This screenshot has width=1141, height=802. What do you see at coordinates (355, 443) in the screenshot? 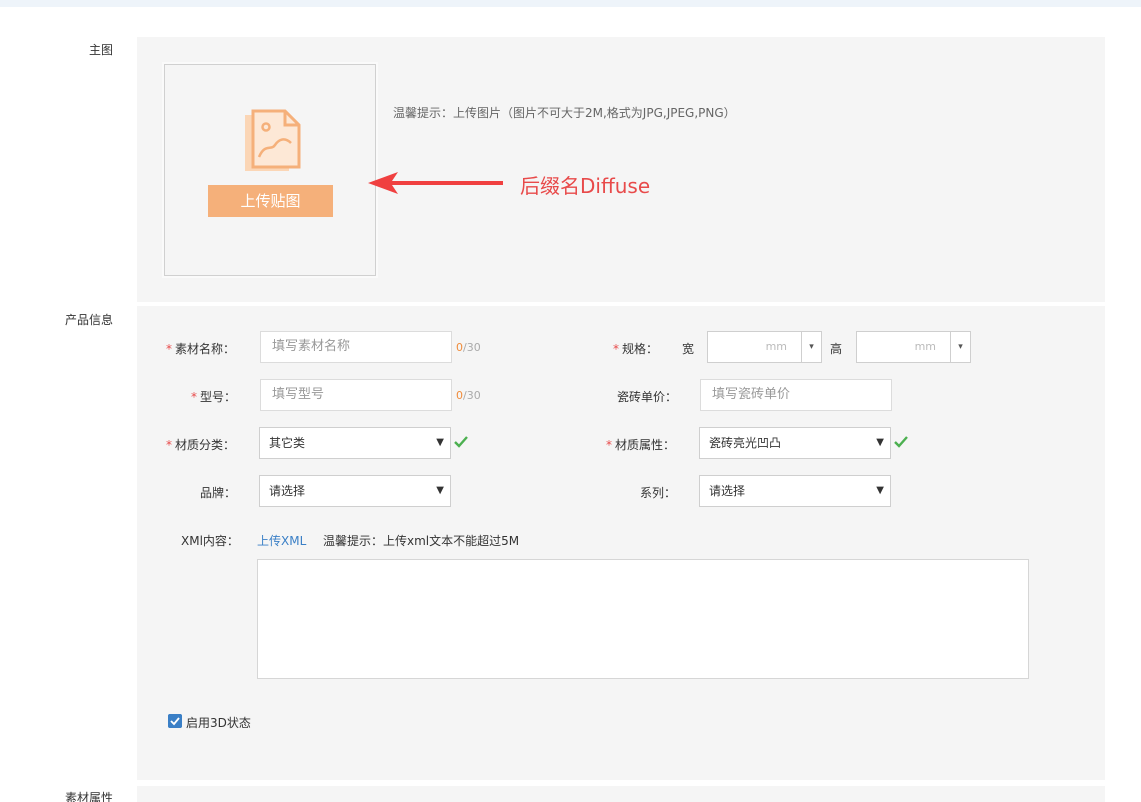
I see `material-category-select: 其它类 ▼` at bounding box center [355, 443].